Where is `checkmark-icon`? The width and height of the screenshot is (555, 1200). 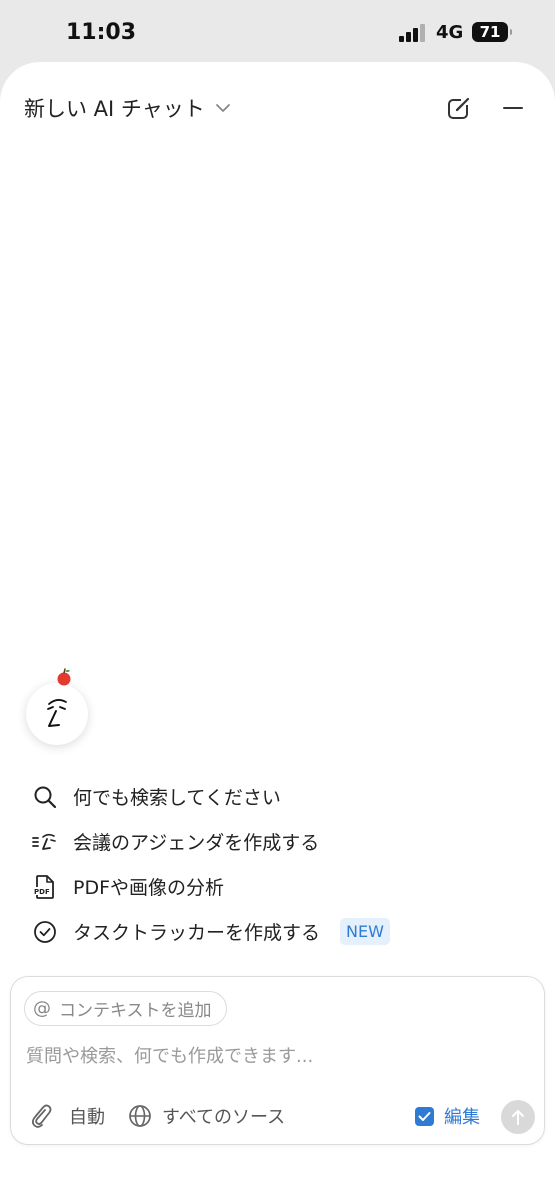 checkmark-icon is located at coordinates (424, 1116).